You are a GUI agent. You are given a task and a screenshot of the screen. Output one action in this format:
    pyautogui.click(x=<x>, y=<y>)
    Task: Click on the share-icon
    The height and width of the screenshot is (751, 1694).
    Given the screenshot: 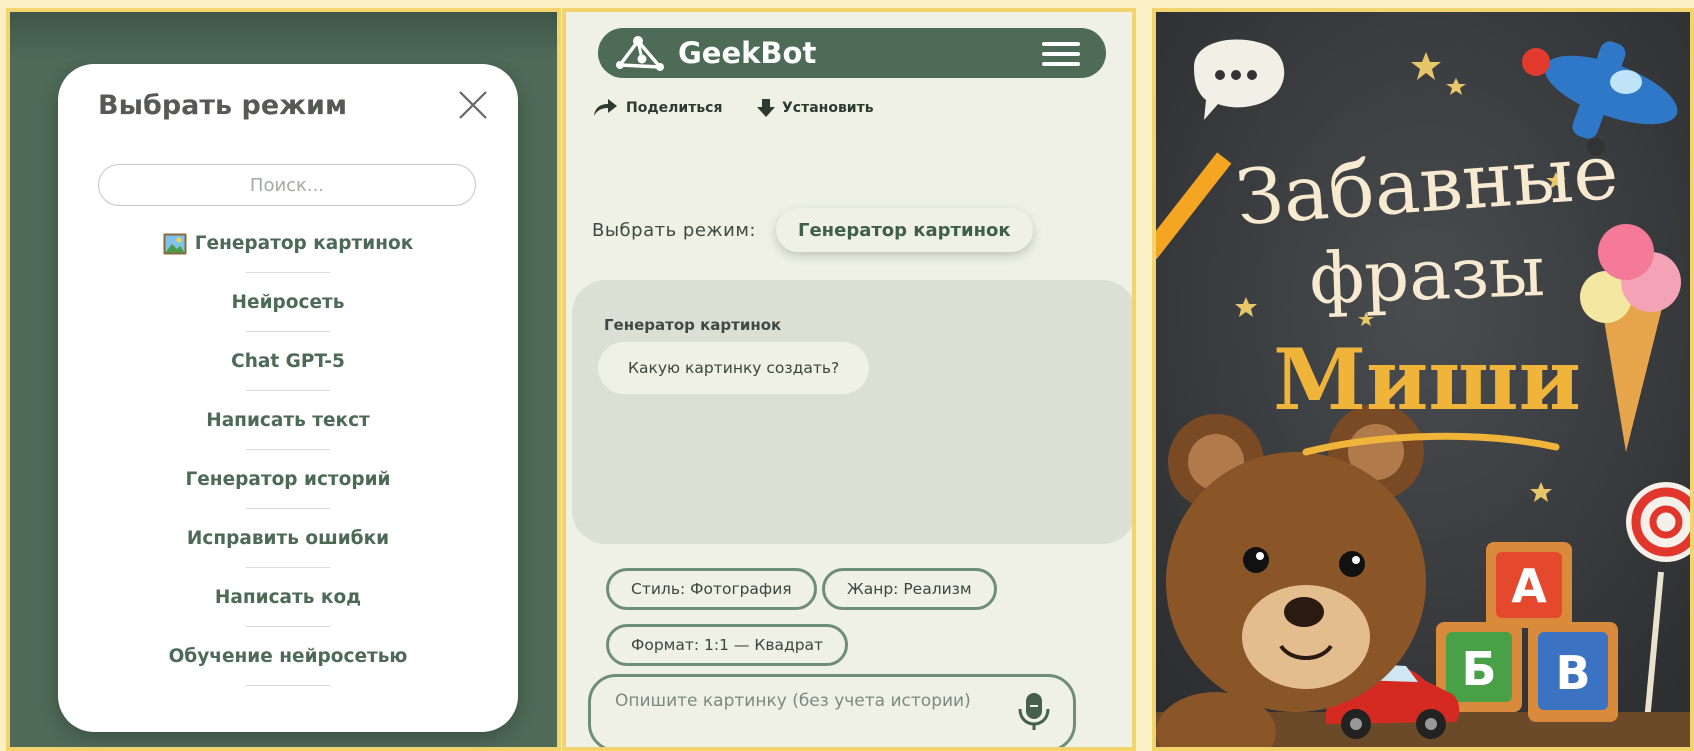 What is the action you would take?
    pyautogui.click(x=605, y=107)
    